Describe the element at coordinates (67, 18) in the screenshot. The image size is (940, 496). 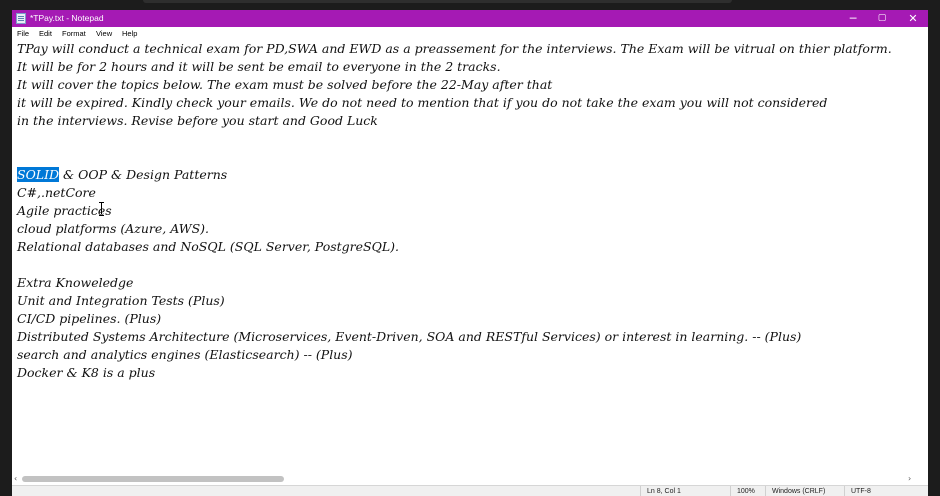
I see `window-title: *TPay.txt - Notepad` at that location.